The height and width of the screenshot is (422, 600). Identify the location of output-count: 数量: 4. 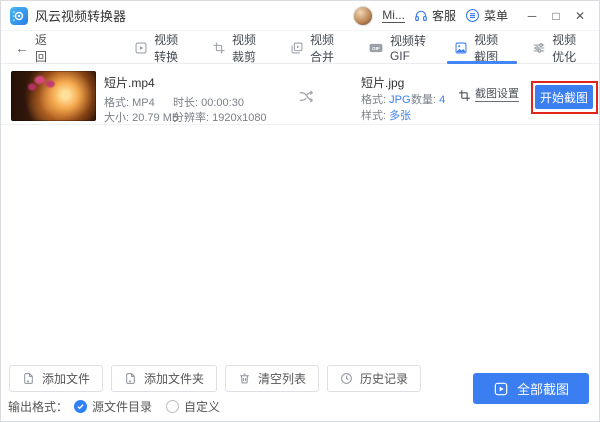
(428, 99).